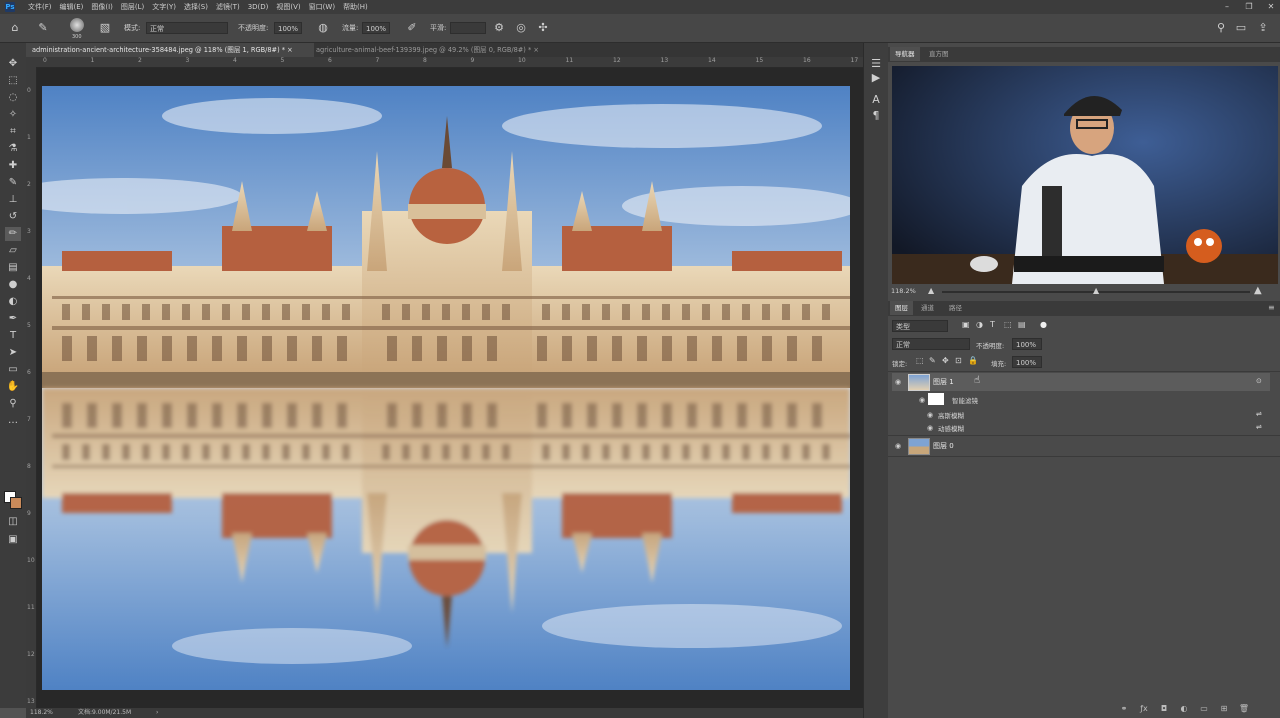  Describe the element at coordinates (187, 28) in the screenshot. I see `mode-select: 正常` at that location.